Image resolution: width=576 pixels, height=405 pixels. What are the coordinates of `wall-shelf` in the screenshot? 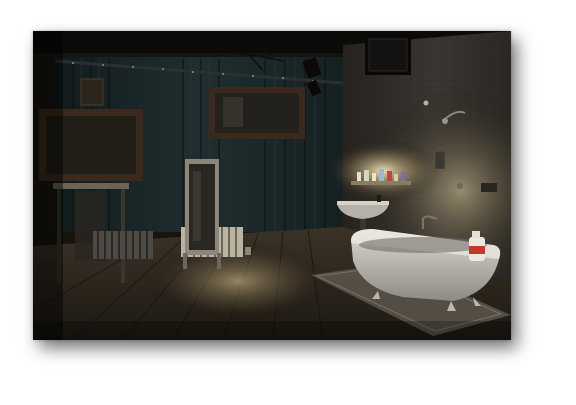 It's located at (381, 183).